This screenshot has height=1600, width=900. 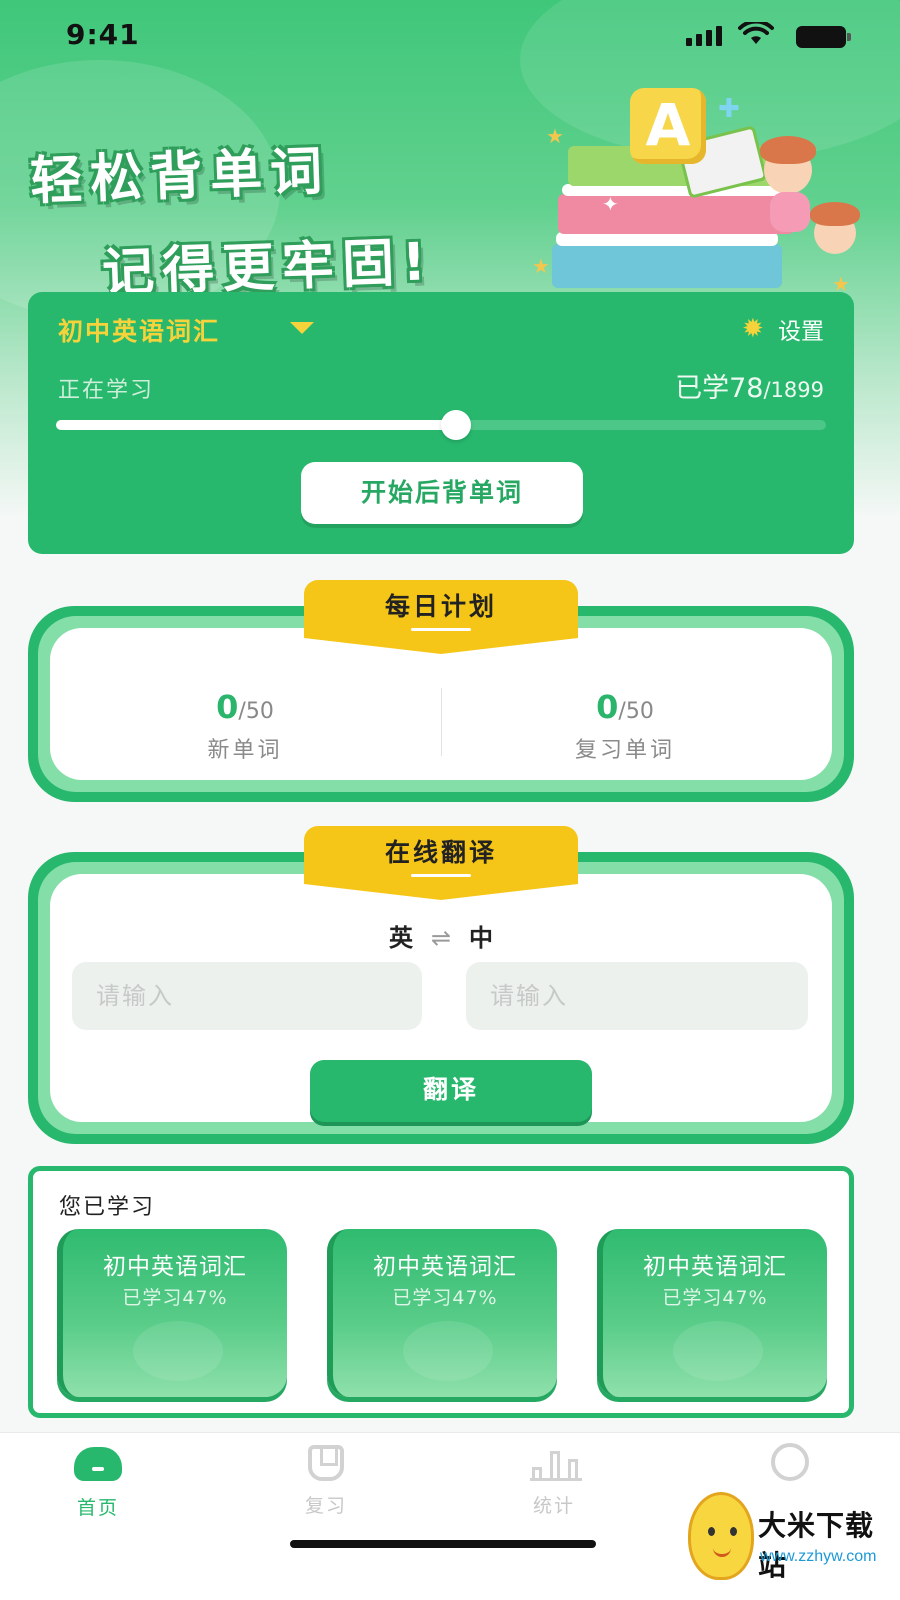 What do you see at coordinates (456, 425) in the screenshot?
I see `progress-knob` at bounding box center [456, 425].